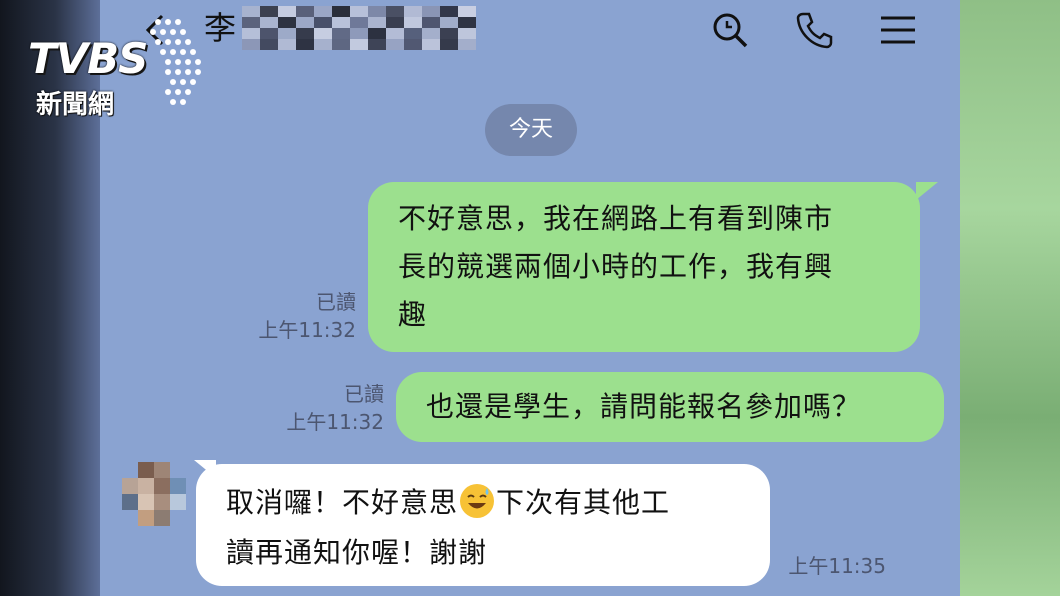 The height and width of the screenshot is (596, 1060). I want to click on logo-dot-pattern, so click(175, 62).